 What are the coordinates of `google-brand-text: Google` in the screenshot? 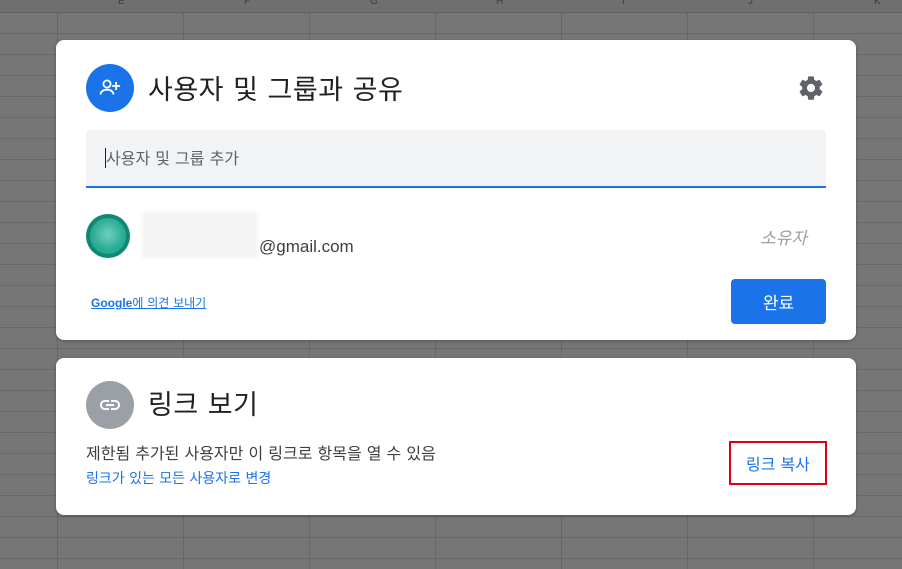 It's located at (112, 303).